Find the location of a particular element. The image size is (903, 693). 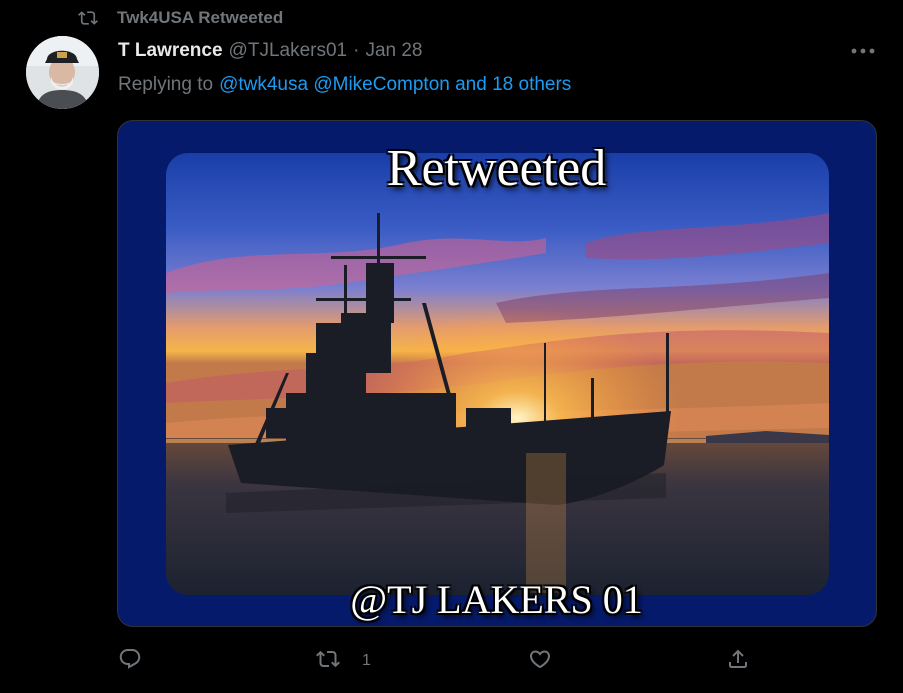

more-options-button is located at coordinates (863, 51).